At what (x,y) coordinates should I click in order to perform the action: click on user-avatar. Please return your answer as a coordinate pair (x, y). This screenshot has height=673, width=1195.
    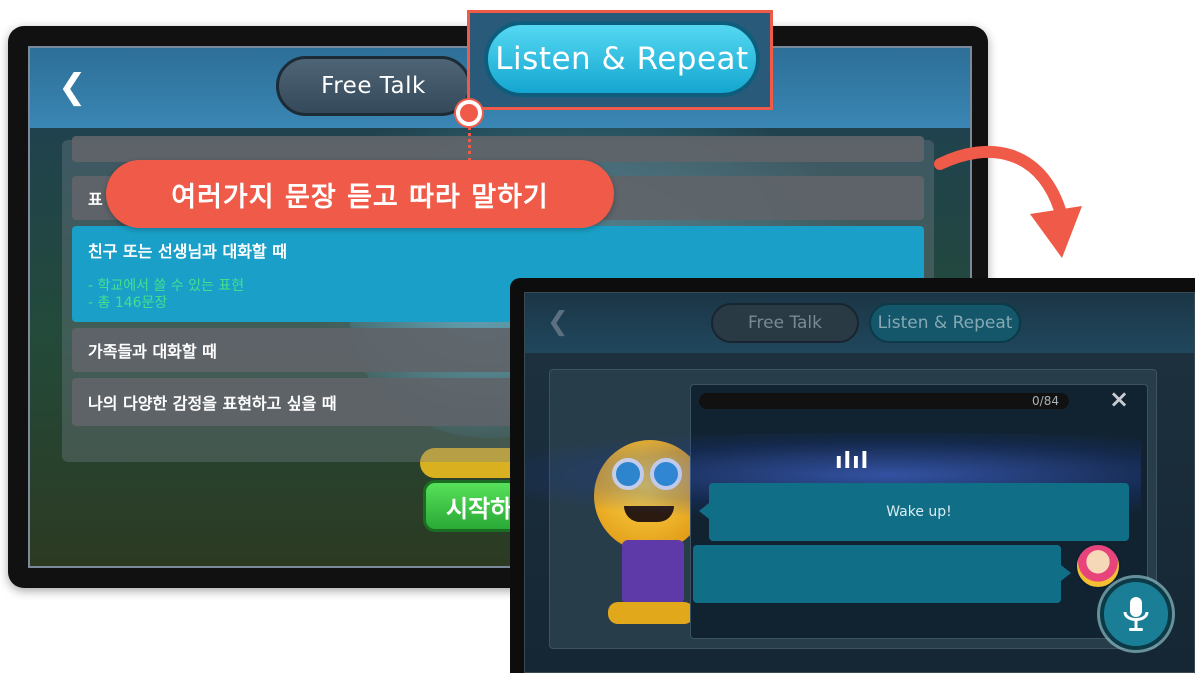
    Looking at the image, I should click on (1098, 566).